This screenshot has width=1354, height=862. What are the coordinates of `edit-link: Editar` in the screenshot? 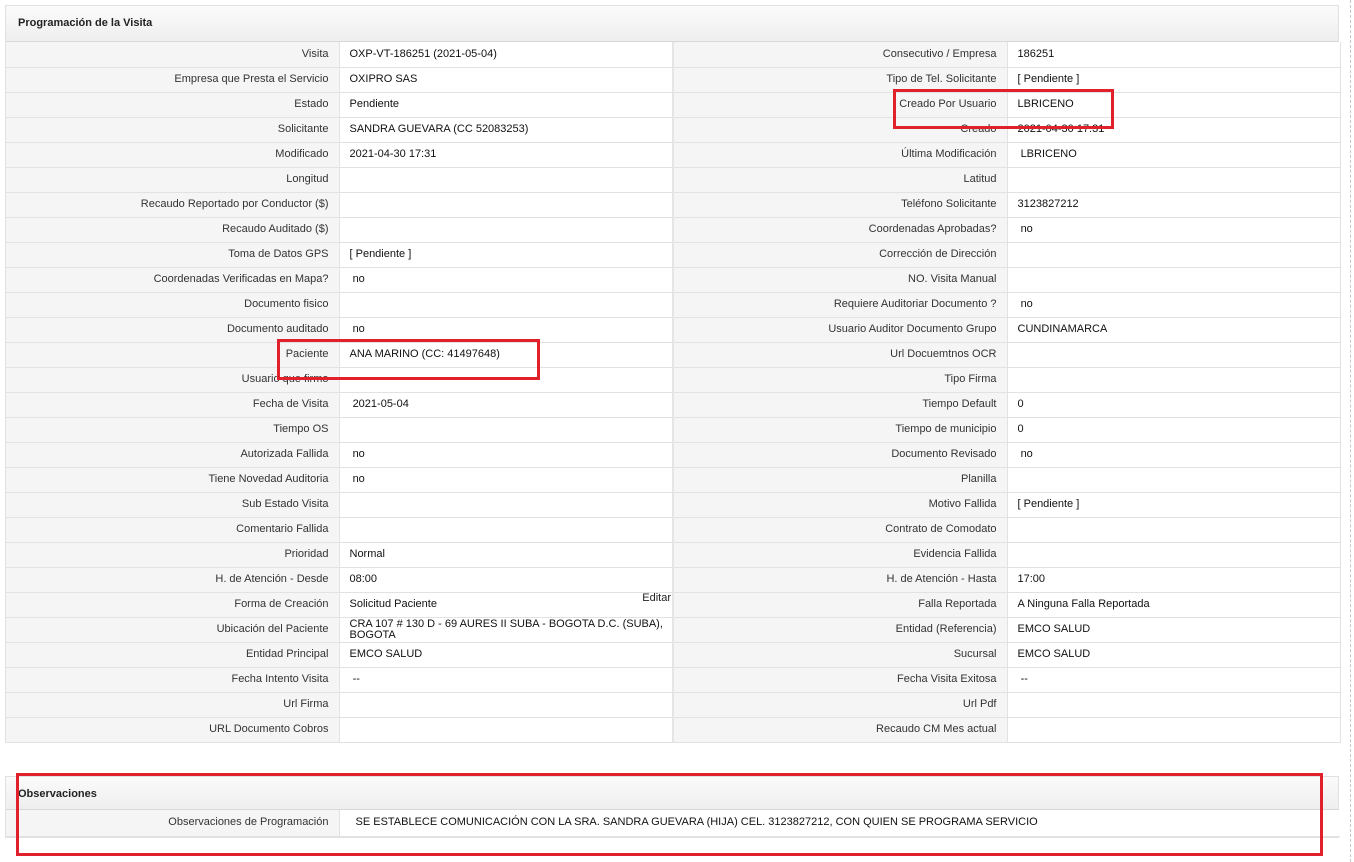 It's located at (656, 598).